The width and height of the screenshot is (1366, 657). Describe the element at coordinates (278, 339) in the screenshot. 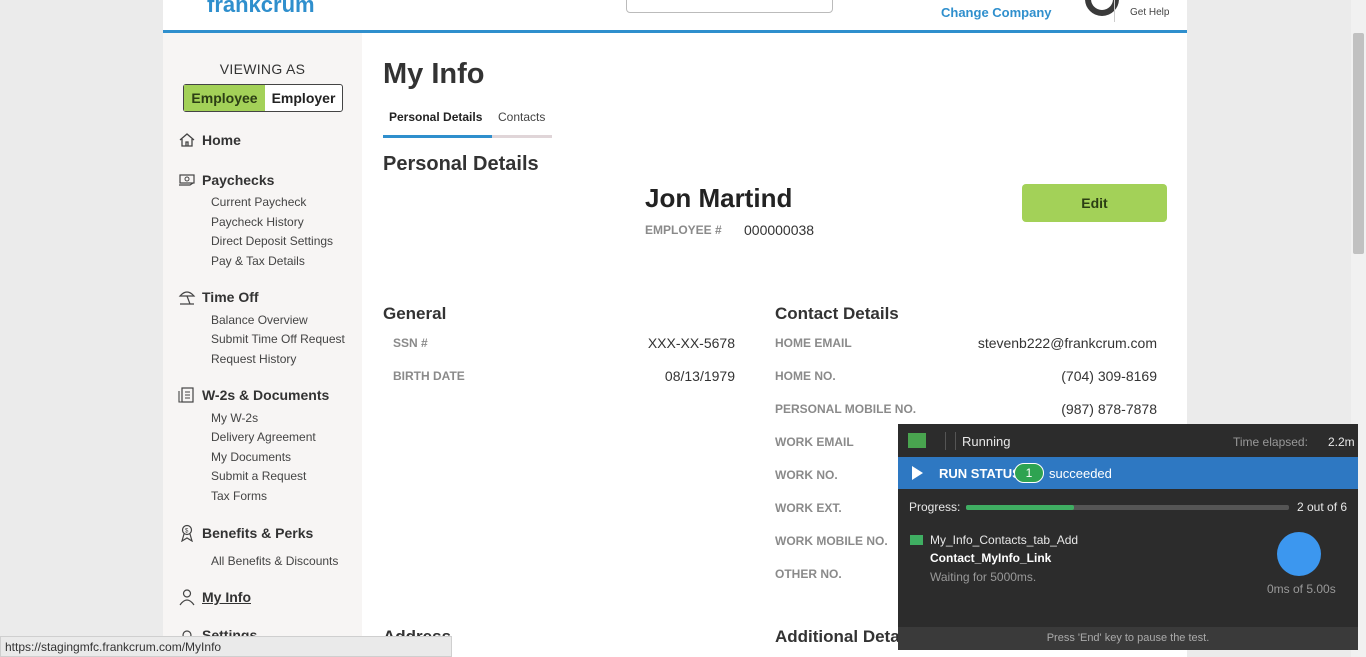

I see `nav-submit-time-off: Submit Time Off Request` at that location.